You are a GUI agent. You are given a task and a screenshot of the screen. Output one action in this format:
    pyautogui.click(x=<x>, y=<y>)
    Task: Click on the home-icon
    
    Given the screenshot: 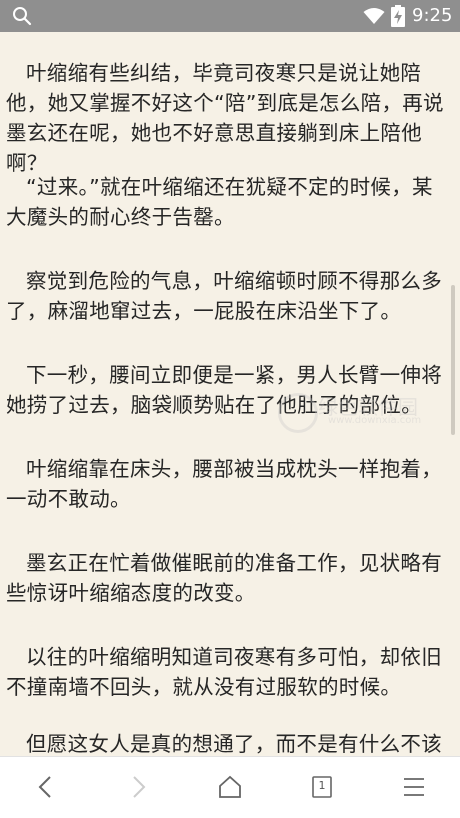 What is the action you would take?
    pyautogui.click(x=230, y=786)
    